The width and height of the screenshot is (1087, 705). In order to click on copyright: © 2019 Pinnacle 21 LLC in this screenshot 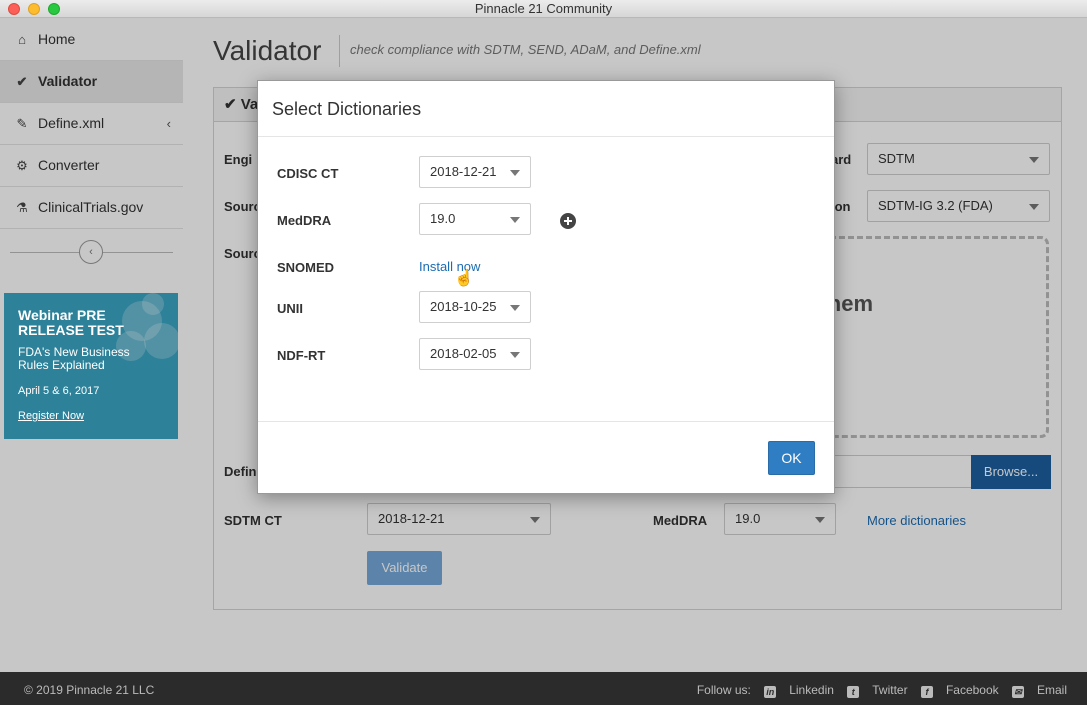, I will do `click(89, 690)`.